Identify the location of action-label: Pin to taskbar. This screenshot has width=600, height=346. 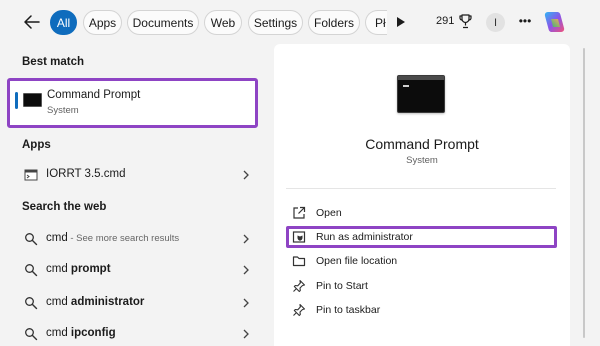
(348, 310).